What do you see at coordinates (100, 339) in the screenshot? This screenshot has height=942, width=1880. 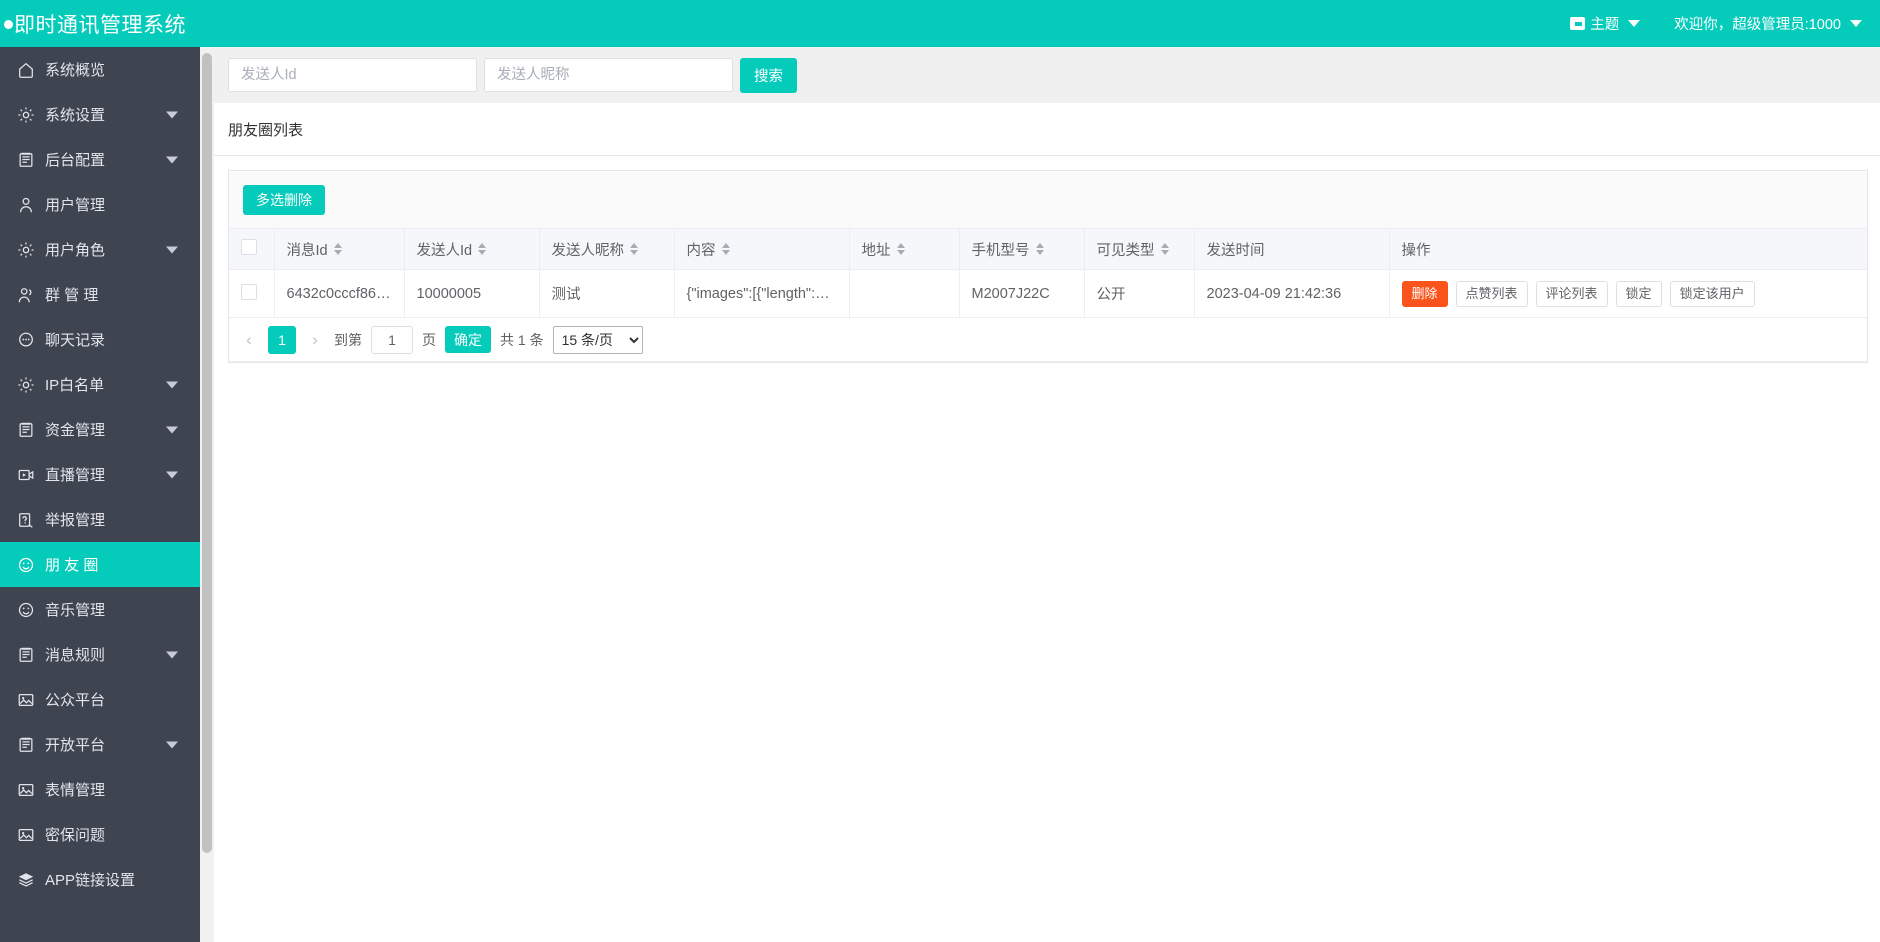 I see `sidebar-item-6: 聊天记录` at bounding box center [100, 339].